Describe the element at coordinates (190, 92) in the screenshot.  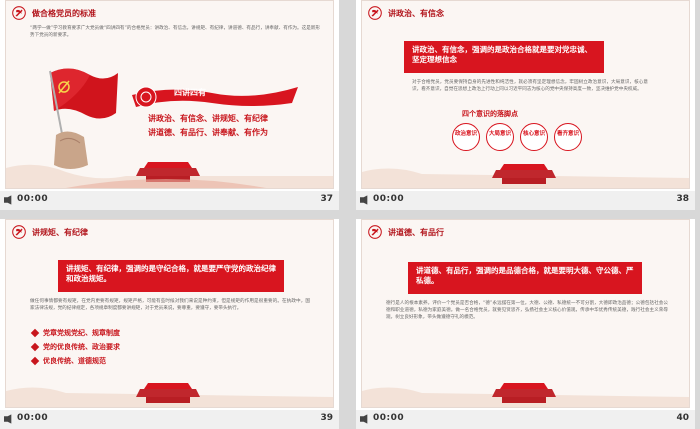
I see `banner-label: 四讲四有` at that location.